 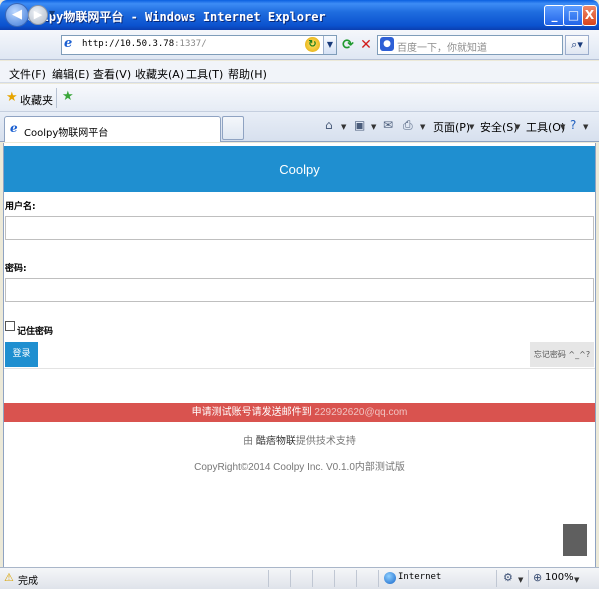 What do you see at coordinates (233, 128) in the screenshot?
I see `new-tab-button` at bounding box center [233, 128].